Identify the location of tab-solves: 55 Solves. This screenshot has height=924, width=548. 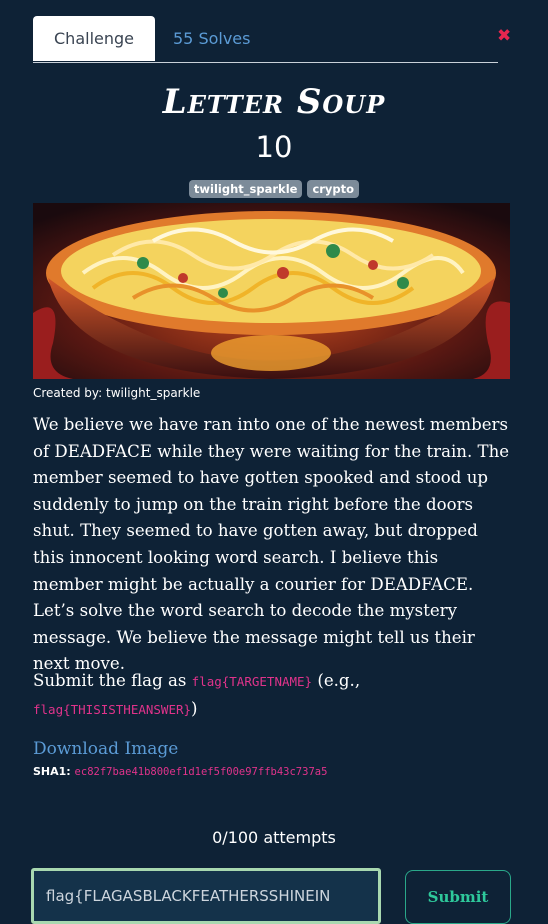
(211, 38).